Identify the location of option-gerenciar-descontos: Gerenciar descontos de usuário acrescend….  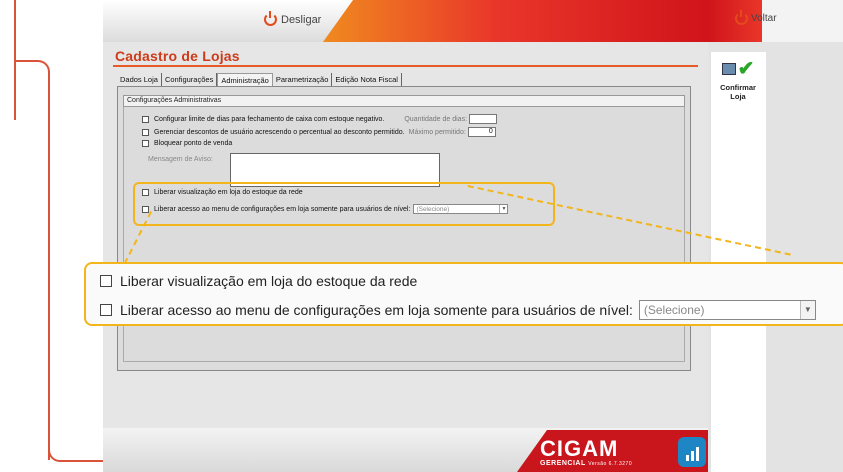
(319, 132).